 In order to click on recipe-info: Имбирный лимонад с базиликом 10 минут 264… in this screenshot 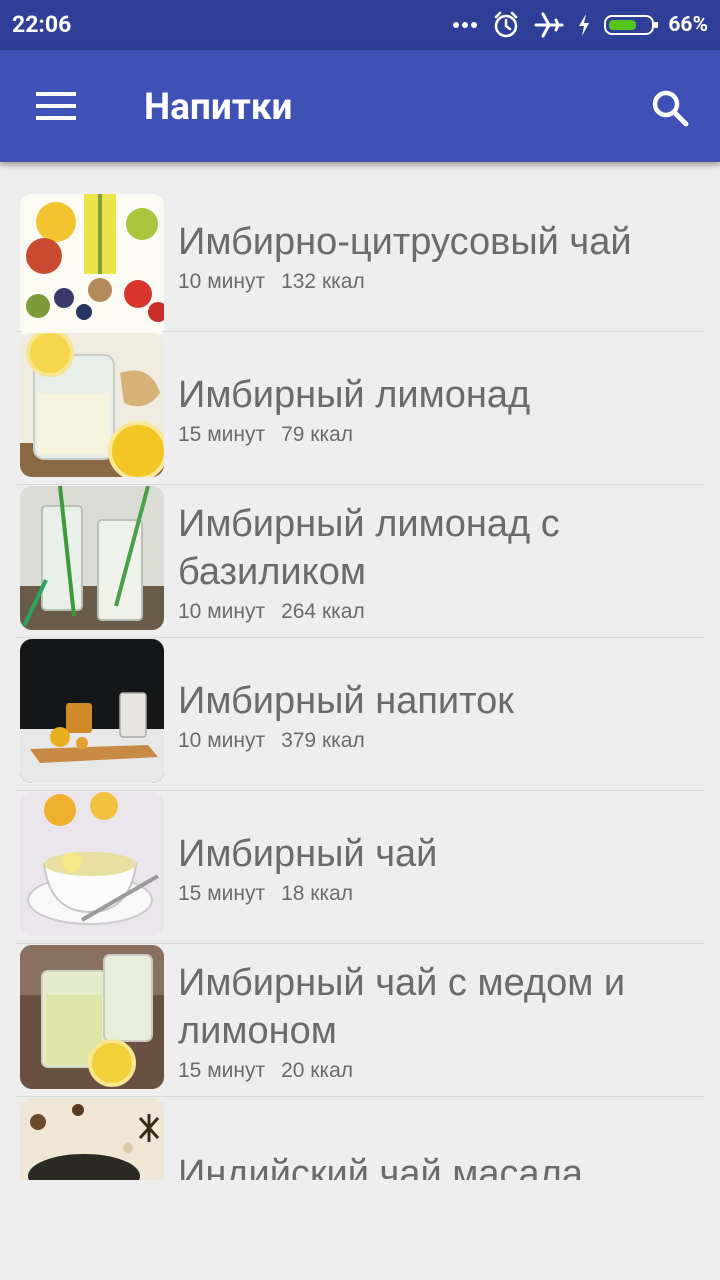, I will do `click(441, 562)`.